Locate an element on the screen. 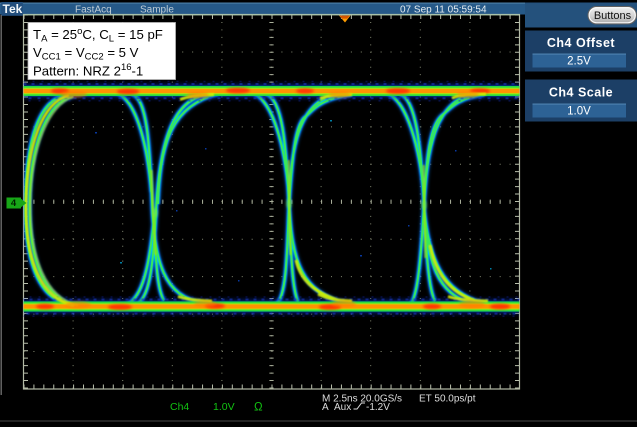  svg-text: A is located at coordinates (325, 407).